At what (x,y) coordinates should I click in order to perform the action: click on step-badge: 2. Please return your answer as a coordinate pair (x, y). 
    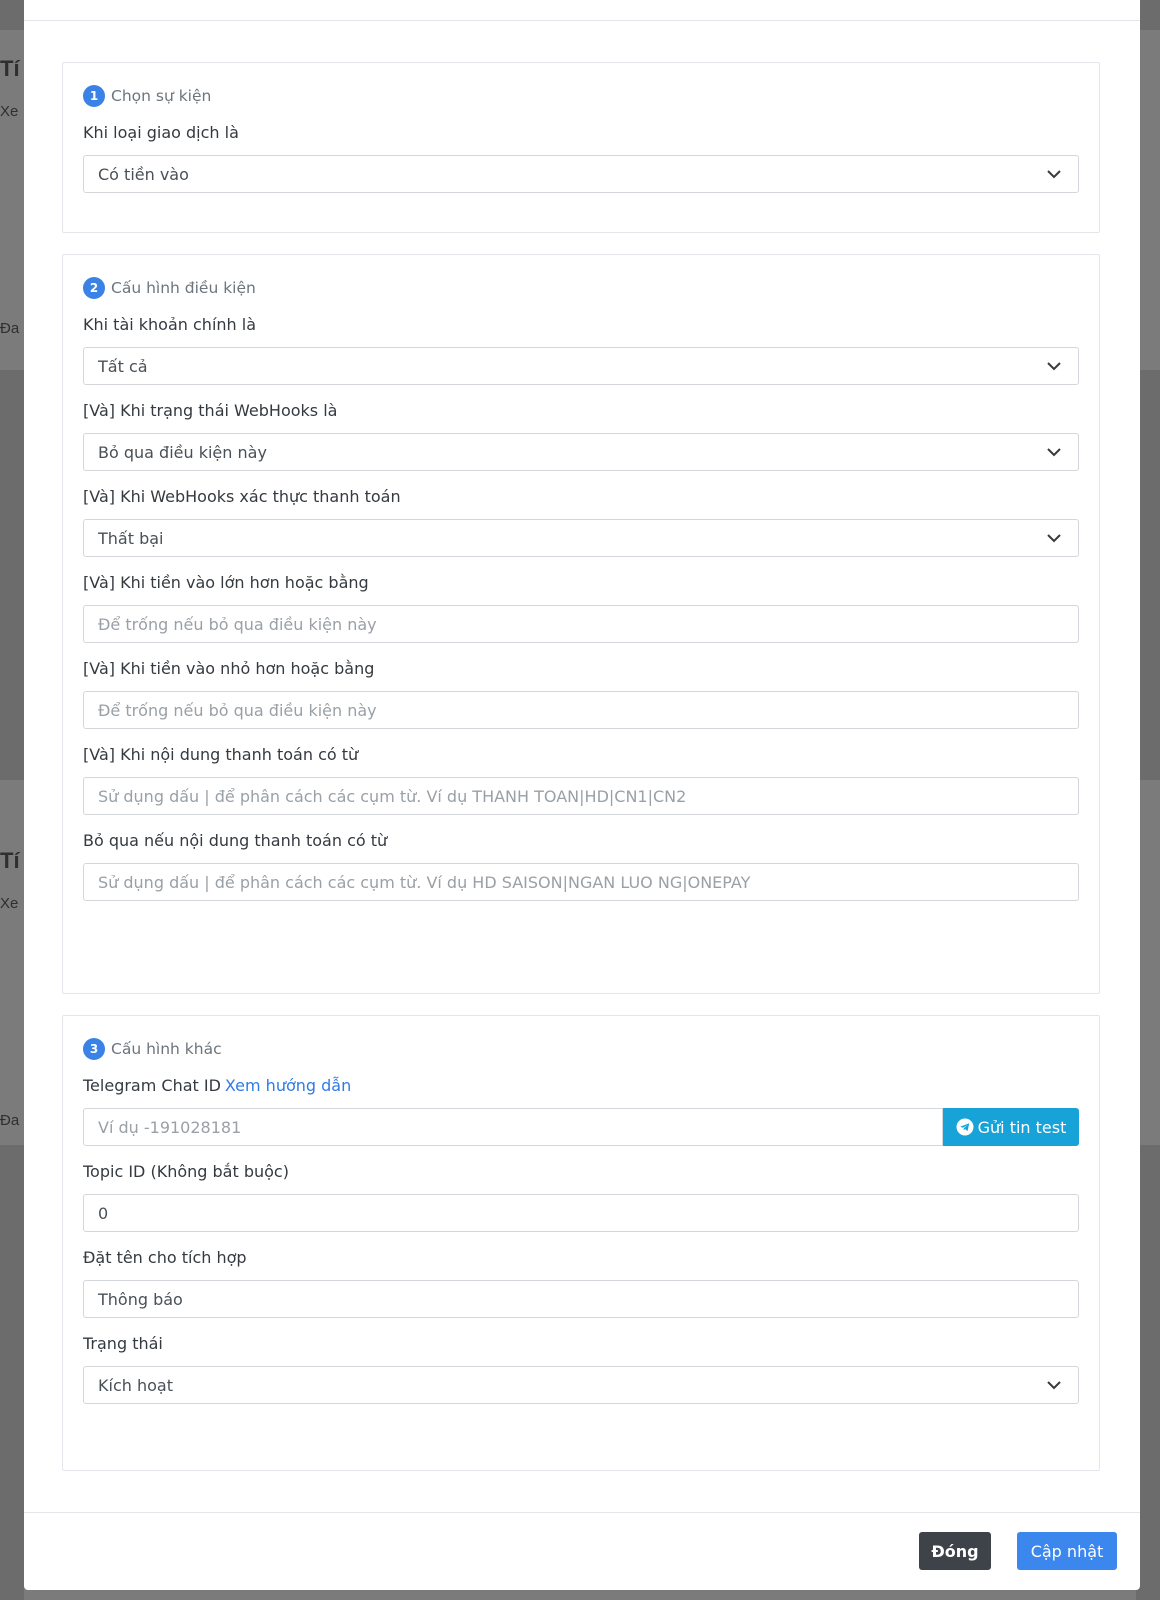
    Looking at the image, I should click on (94, 288).